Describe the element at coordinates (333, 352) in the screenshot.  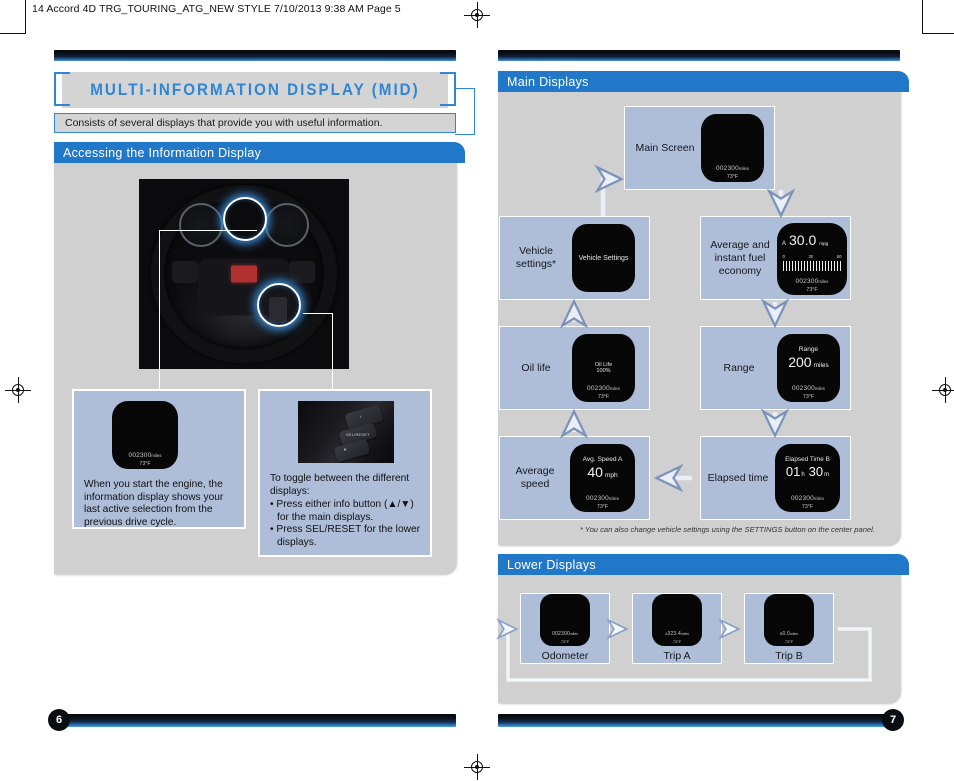
I see `leader-line-right-vertical` at that location.